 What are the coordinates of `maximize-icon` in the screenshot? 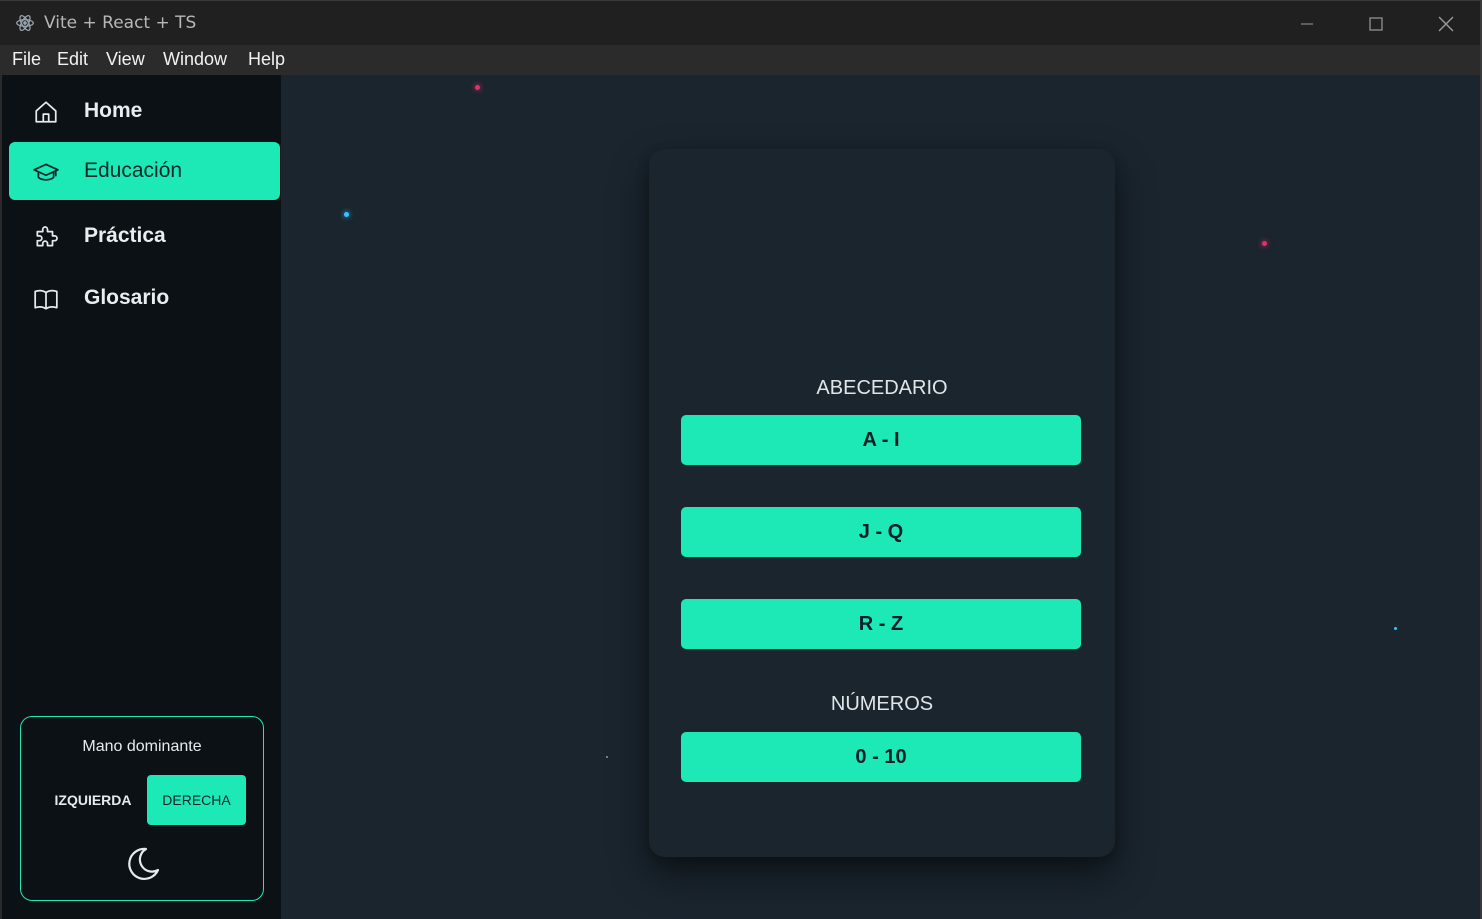 It's located at (1376, 23).